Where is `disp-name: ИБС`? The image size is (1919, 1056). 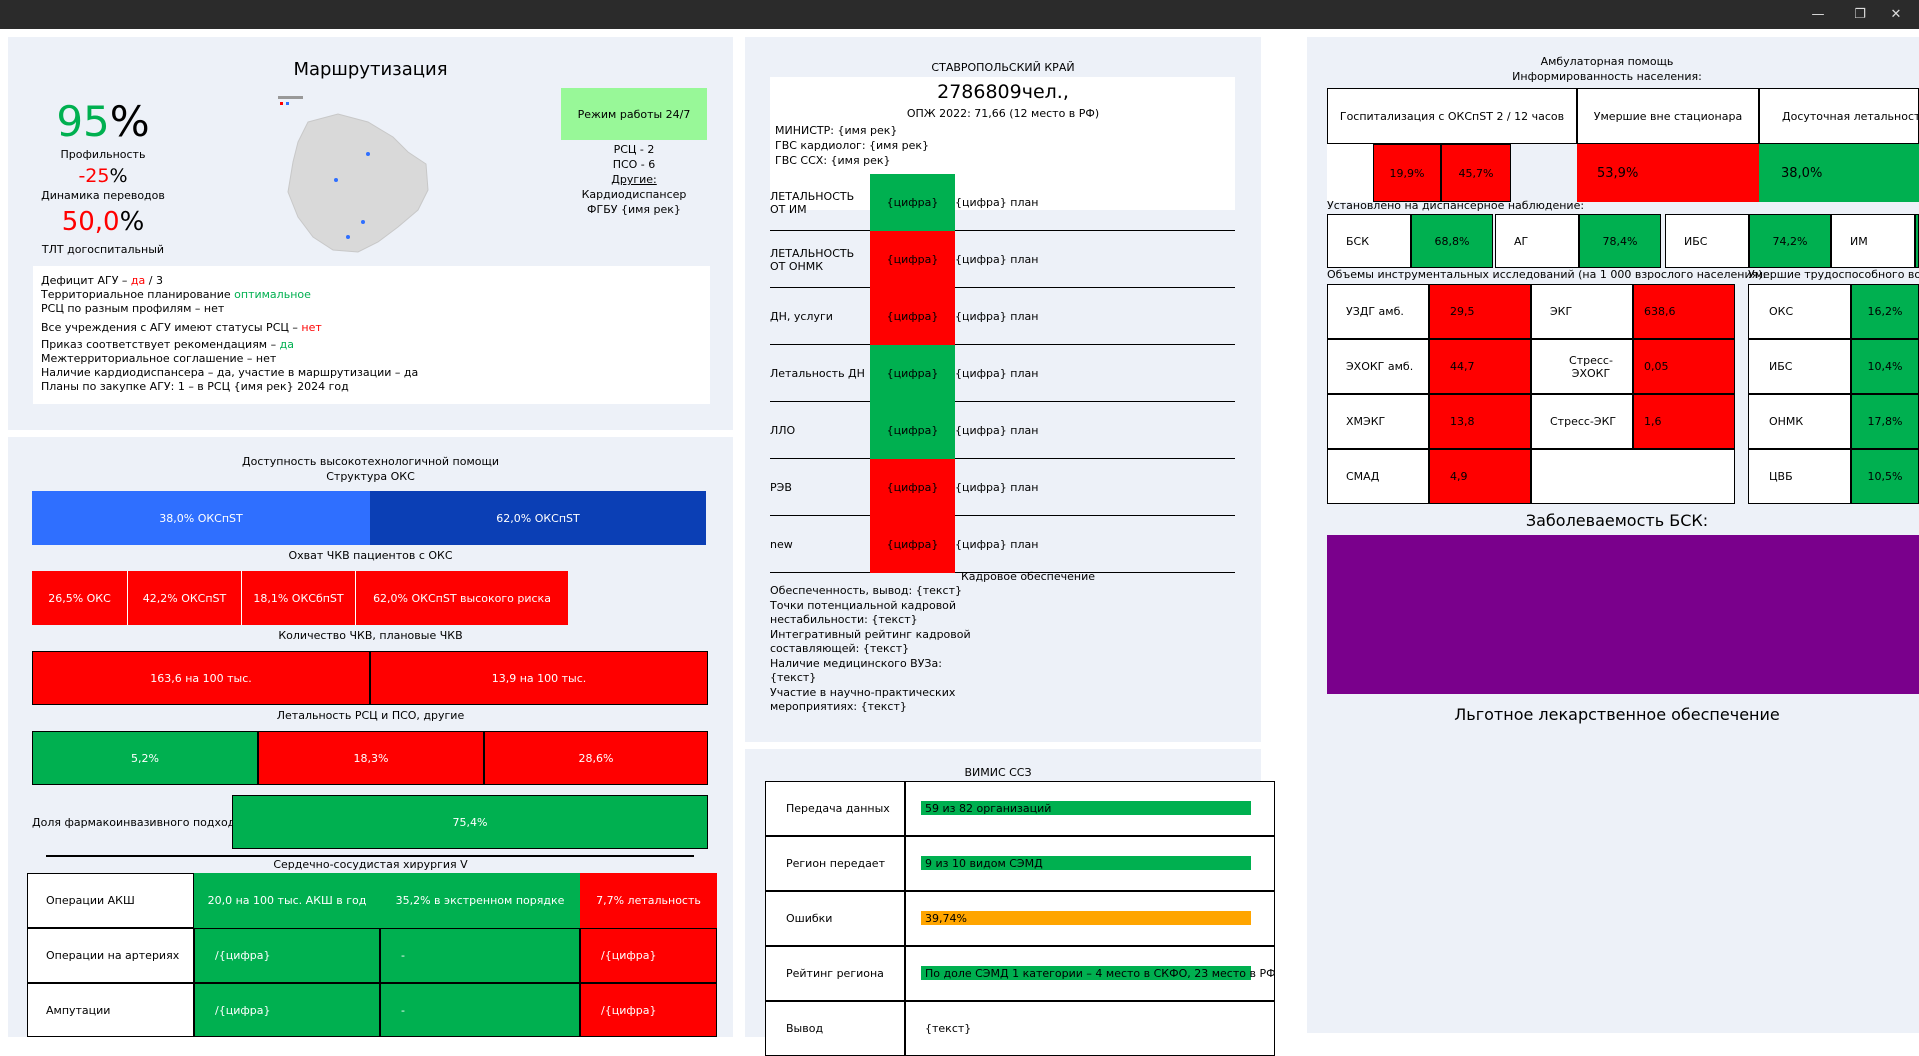 disp-name: ИБС is located at coordinates (1707, 241).